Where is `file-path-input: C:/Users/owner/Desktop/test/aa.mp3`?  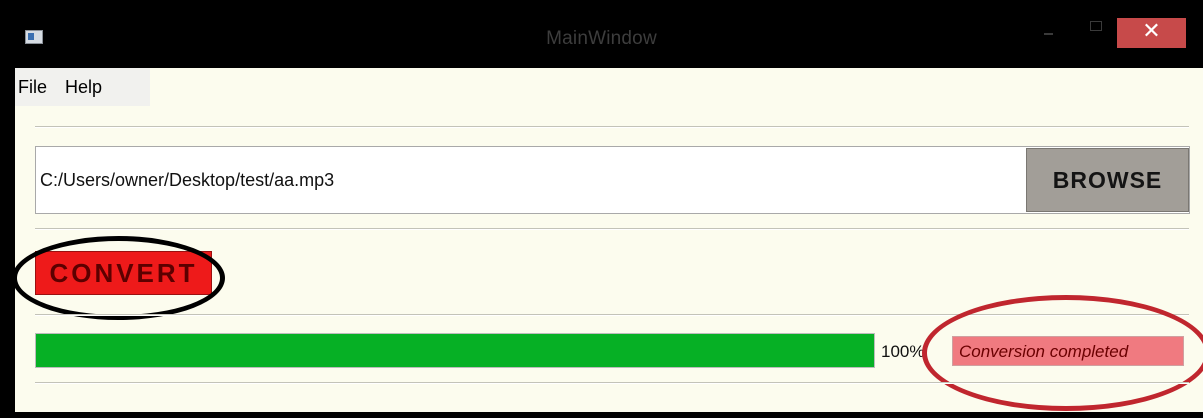
file-path-input: C:/Users/owner/Desktop/test/aa.mp3 is located at coordinates (187, 180).